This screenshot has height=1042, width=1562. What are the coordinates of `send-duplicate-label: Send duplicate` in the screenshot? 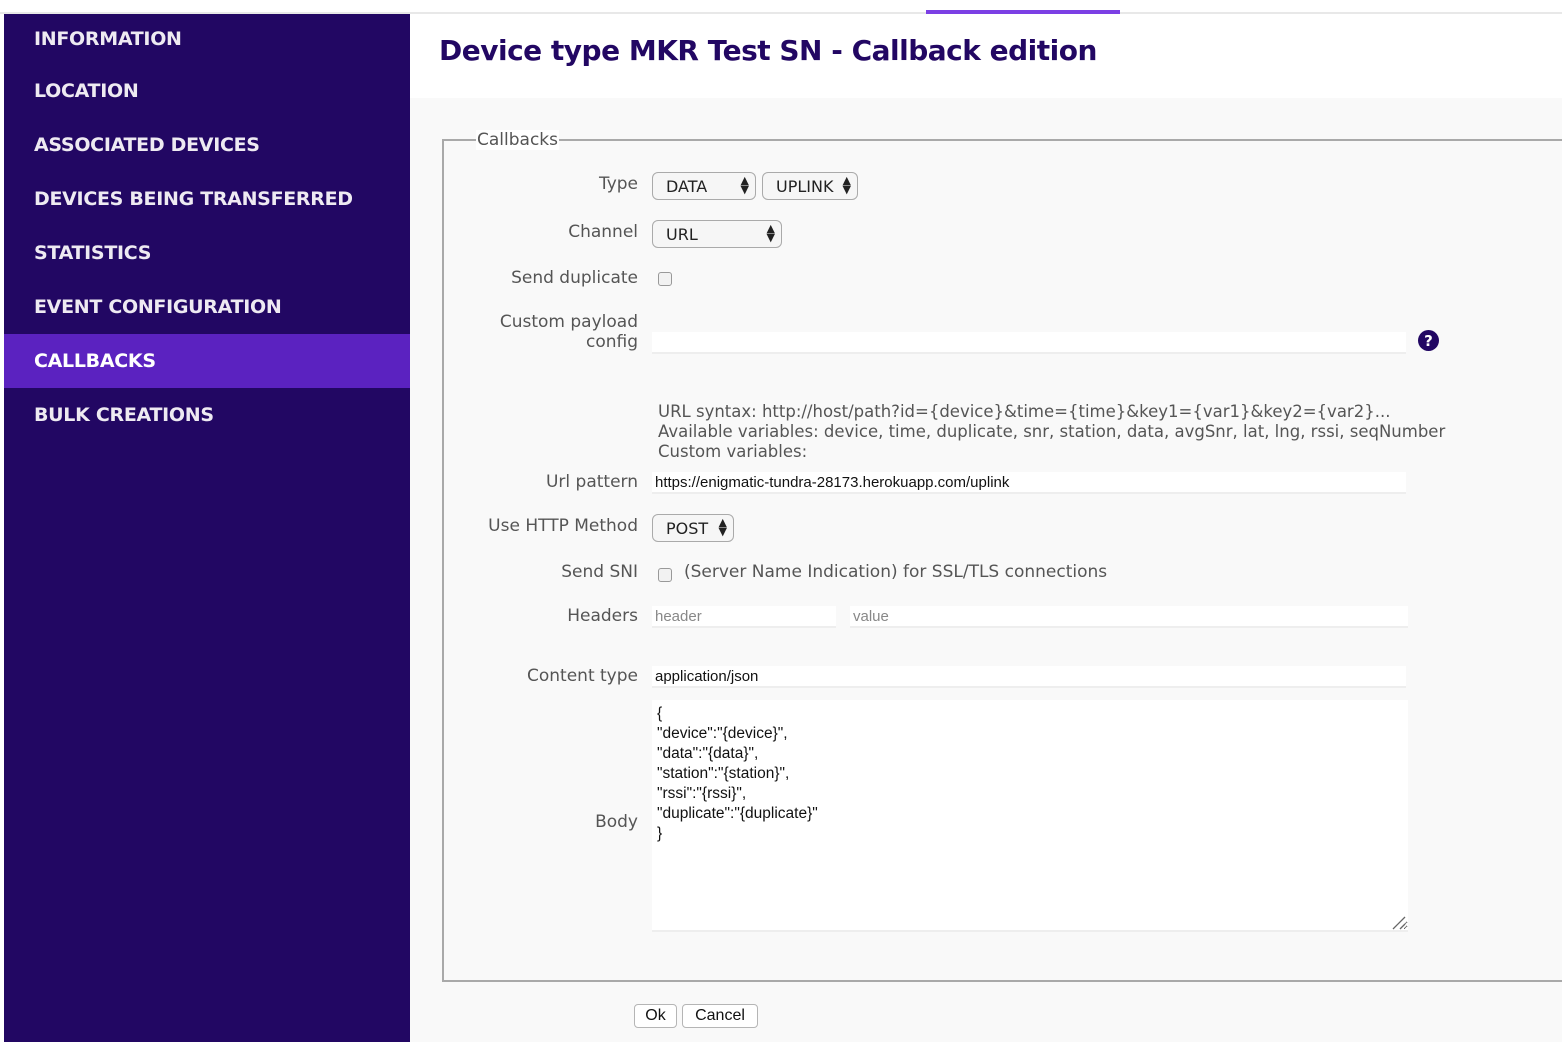 It's located at (574, 278).